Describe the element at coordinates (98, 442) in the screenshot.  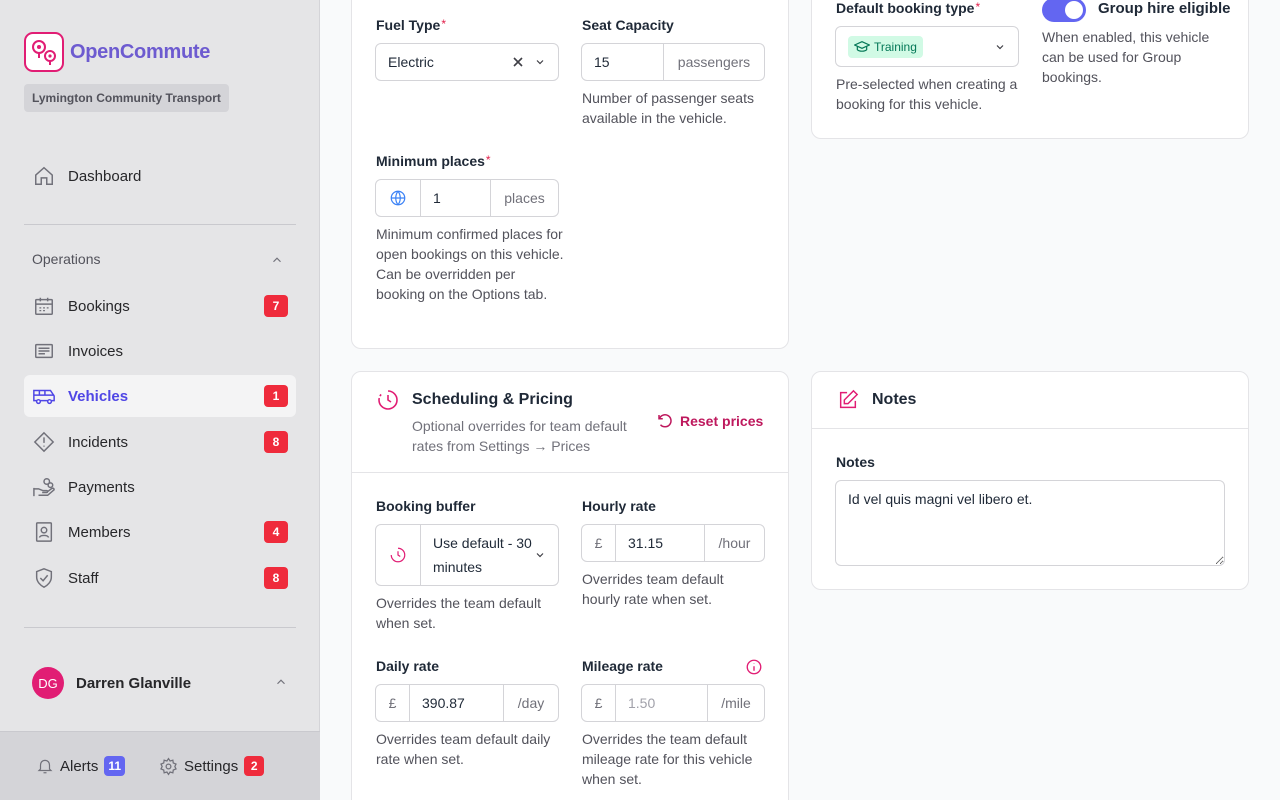
I see `sidebar-item-label: Incidents` at that location.